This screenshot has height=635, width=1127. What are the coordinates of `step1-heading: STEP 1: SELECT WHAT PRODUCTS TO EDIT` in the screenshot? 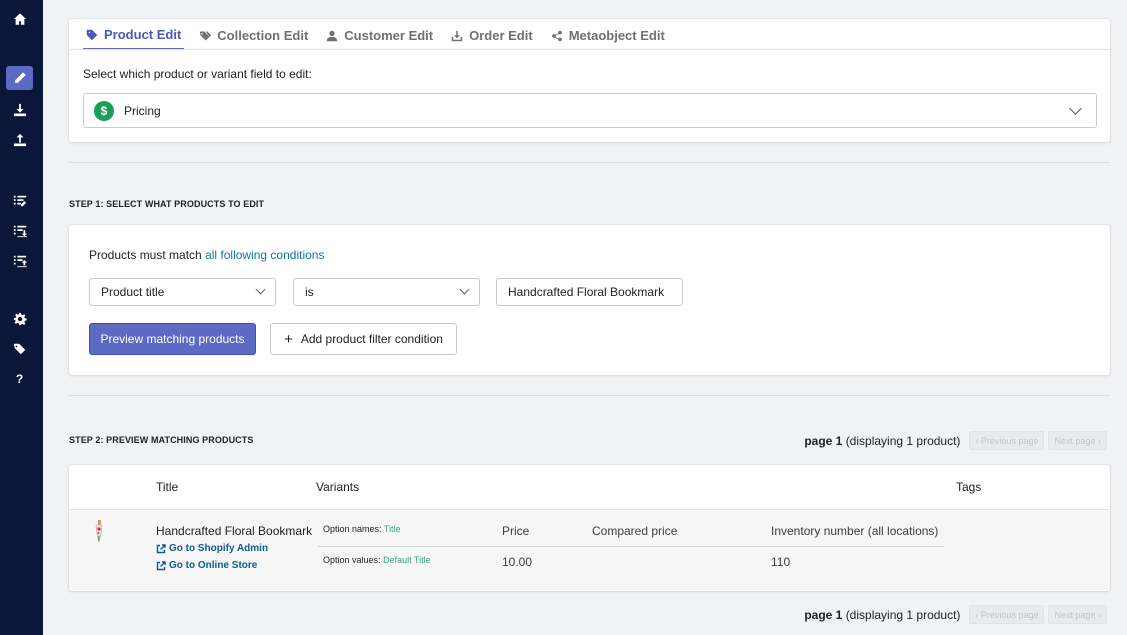 It's located at (167, 204).